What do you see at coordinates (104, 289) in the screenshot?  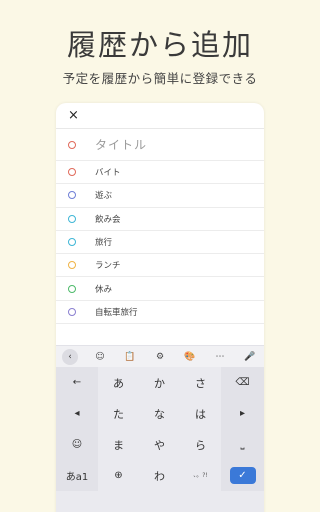 I see `history-item-label: 休み` at bounding box center [104, 289].